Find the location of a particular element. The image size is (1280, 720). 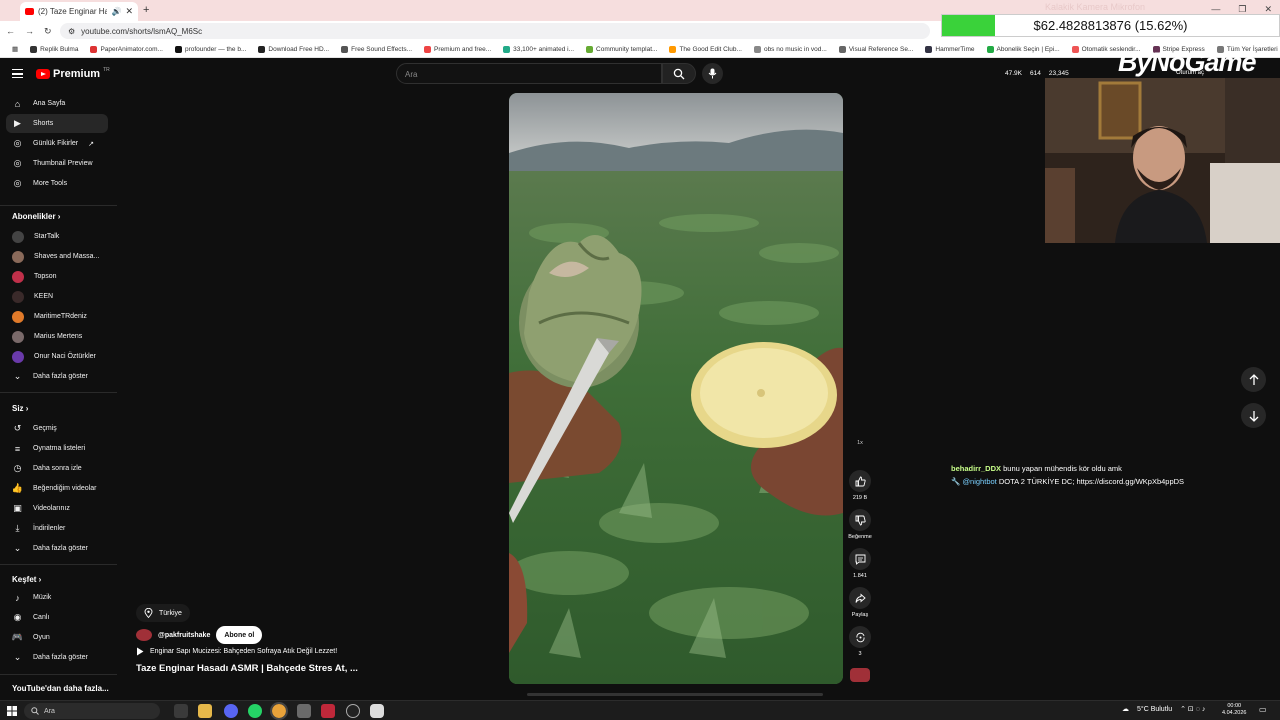

sidebar-item: ▣ Videolarınız is located at coordinates (57, 508).